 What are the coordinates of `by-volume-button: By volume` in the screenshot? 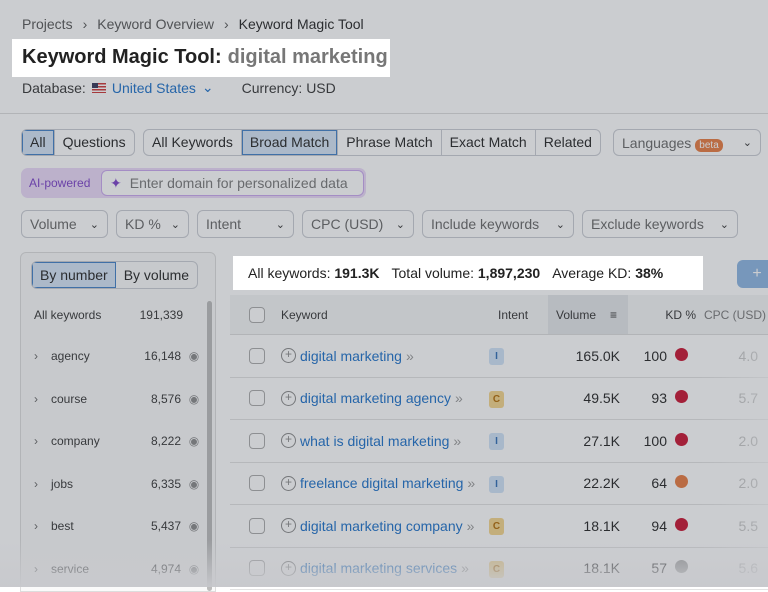 It's located at (156, 275).